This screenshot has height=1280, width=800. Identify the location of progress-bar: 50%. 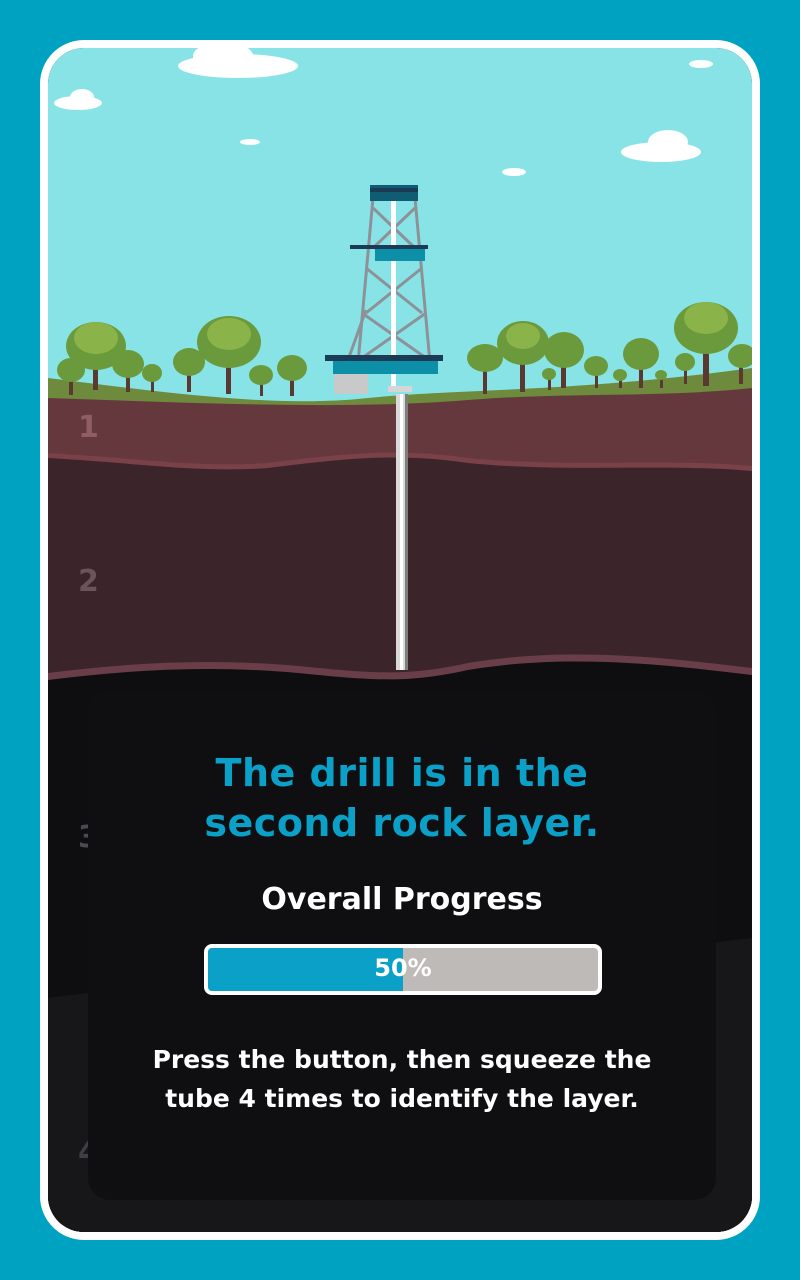
(403, 969).